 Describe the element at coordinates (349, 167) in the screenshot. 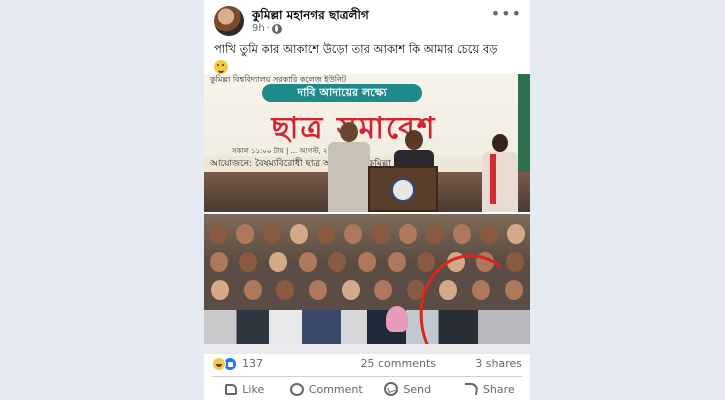

I see `speaker-left` at that location.